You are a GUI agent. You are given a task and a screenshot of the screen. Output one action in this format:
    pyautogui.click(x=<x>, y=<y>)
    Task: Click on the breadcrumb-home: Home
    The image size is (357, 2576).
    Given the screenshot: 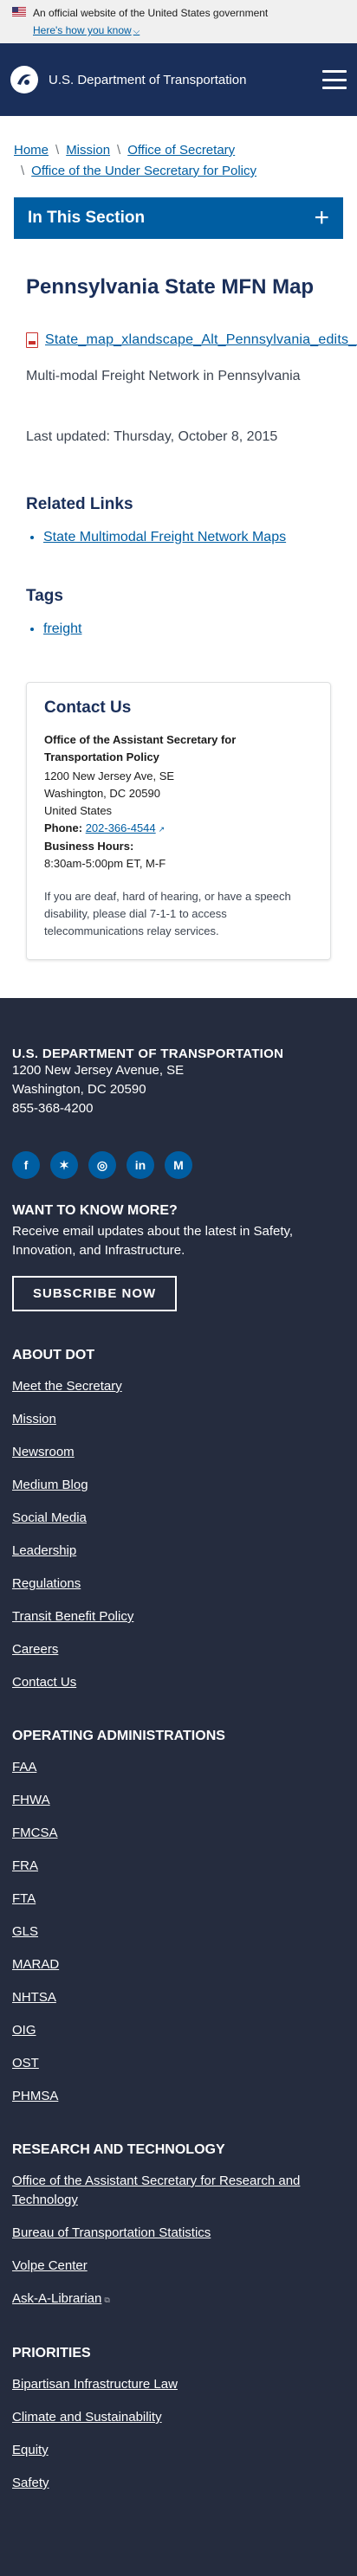 What is the action you would take?
    pyautogui.click(x=31, y=150)
    